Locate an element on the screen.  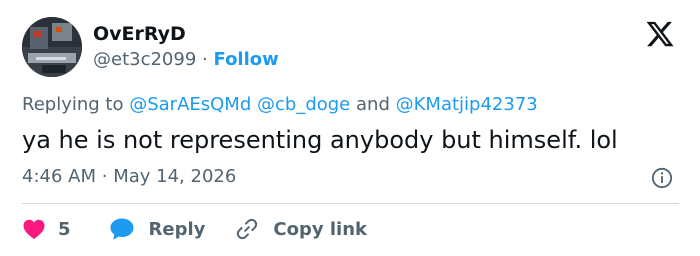
like-button: 5 is located at coordinates (46, 229).